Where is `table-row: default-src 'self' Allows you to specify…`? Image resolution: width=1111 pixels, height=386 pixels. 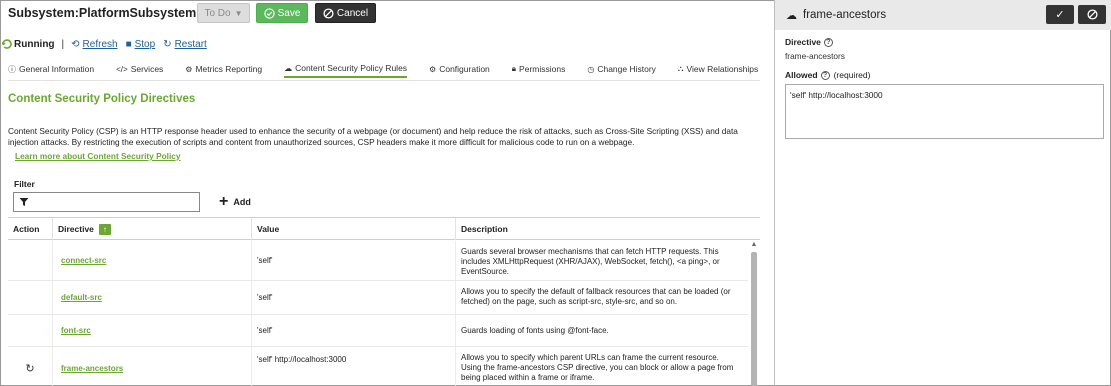 table-row: default-src 'self' Allows you to specify… is located at coordinates (378, 298).